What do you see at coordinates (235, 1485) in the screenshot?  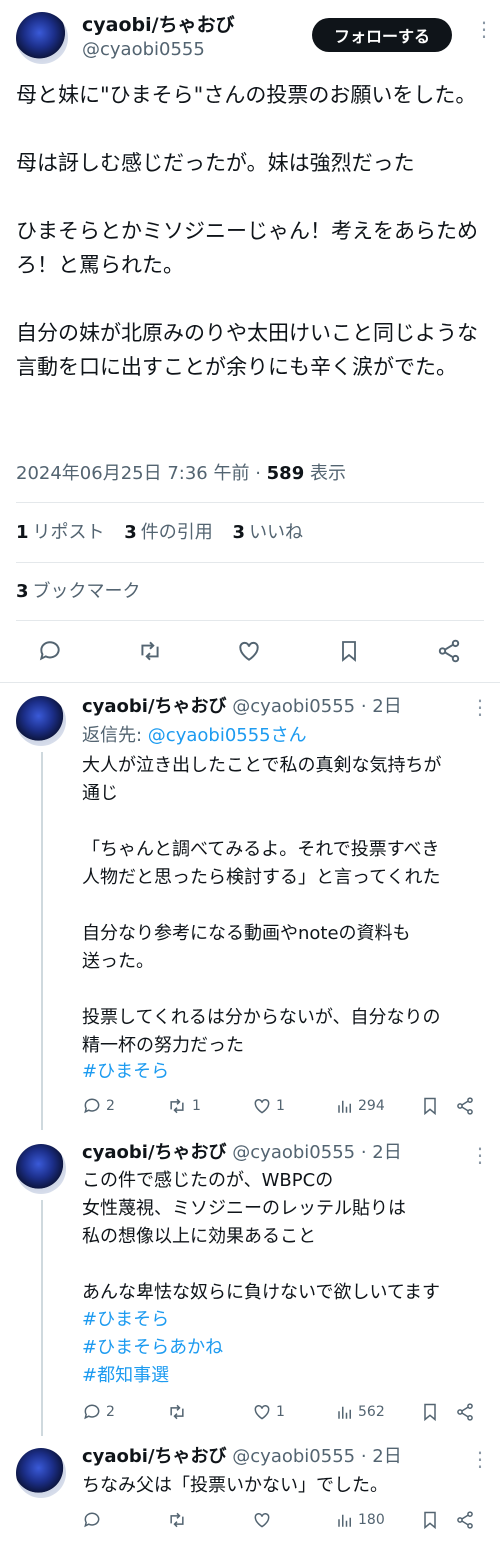 I see `reply-text: ちなみ父は「投票いかない」でした。` at bounding box center [235, 1485].